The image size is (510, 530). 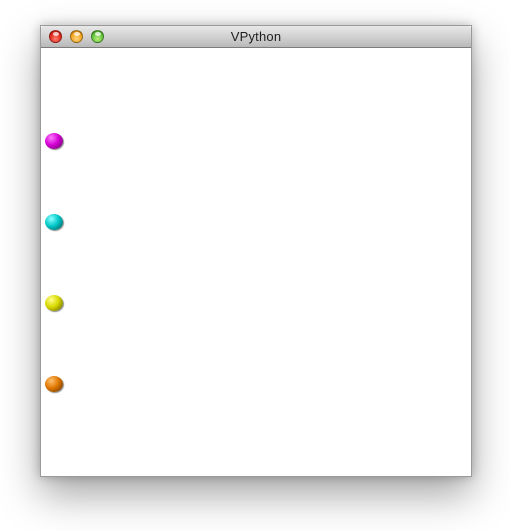 I want to click on window-title: VPython, so click(x=256, y=36).